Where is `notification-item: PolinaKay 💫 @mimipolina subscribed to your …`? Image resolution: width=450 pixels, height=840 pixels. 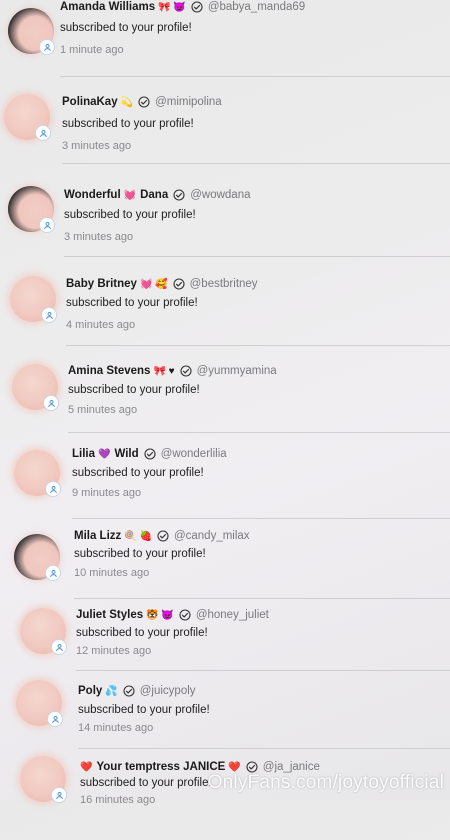
notification-item: PolinaKay 💫 @mimipolina subscribed to your … is located at coordinates (225, 124).